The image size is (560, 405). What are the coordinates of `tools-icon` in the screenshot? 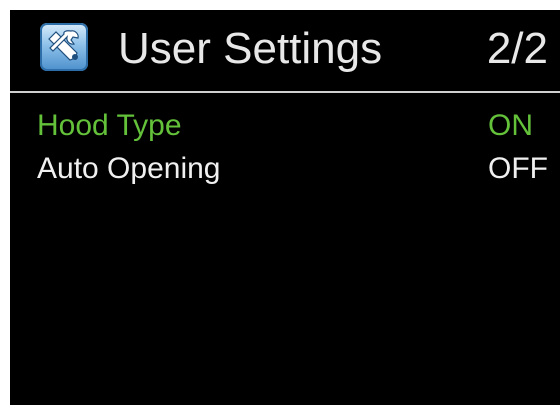 It's located at (64, 47).